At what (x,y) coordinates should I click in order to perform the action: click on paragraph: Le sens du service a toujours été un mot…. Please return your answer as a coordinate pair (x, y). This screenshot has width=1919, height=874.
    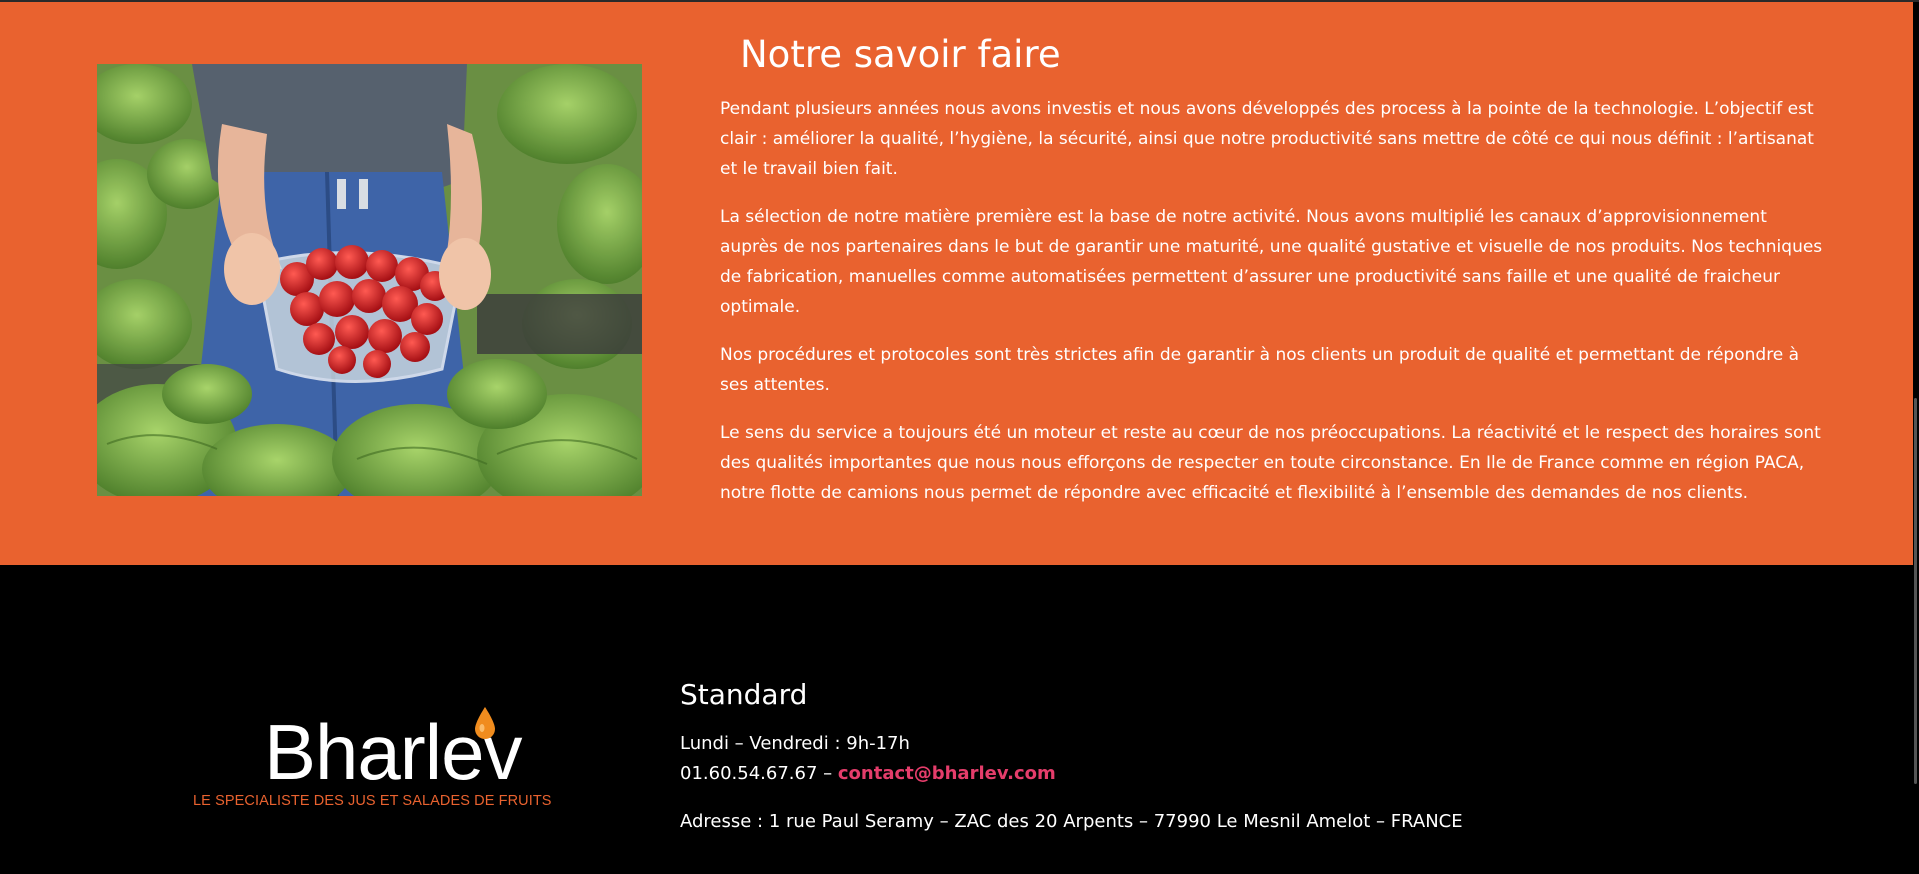
    Looking at the image, I should click on (1270, 463).